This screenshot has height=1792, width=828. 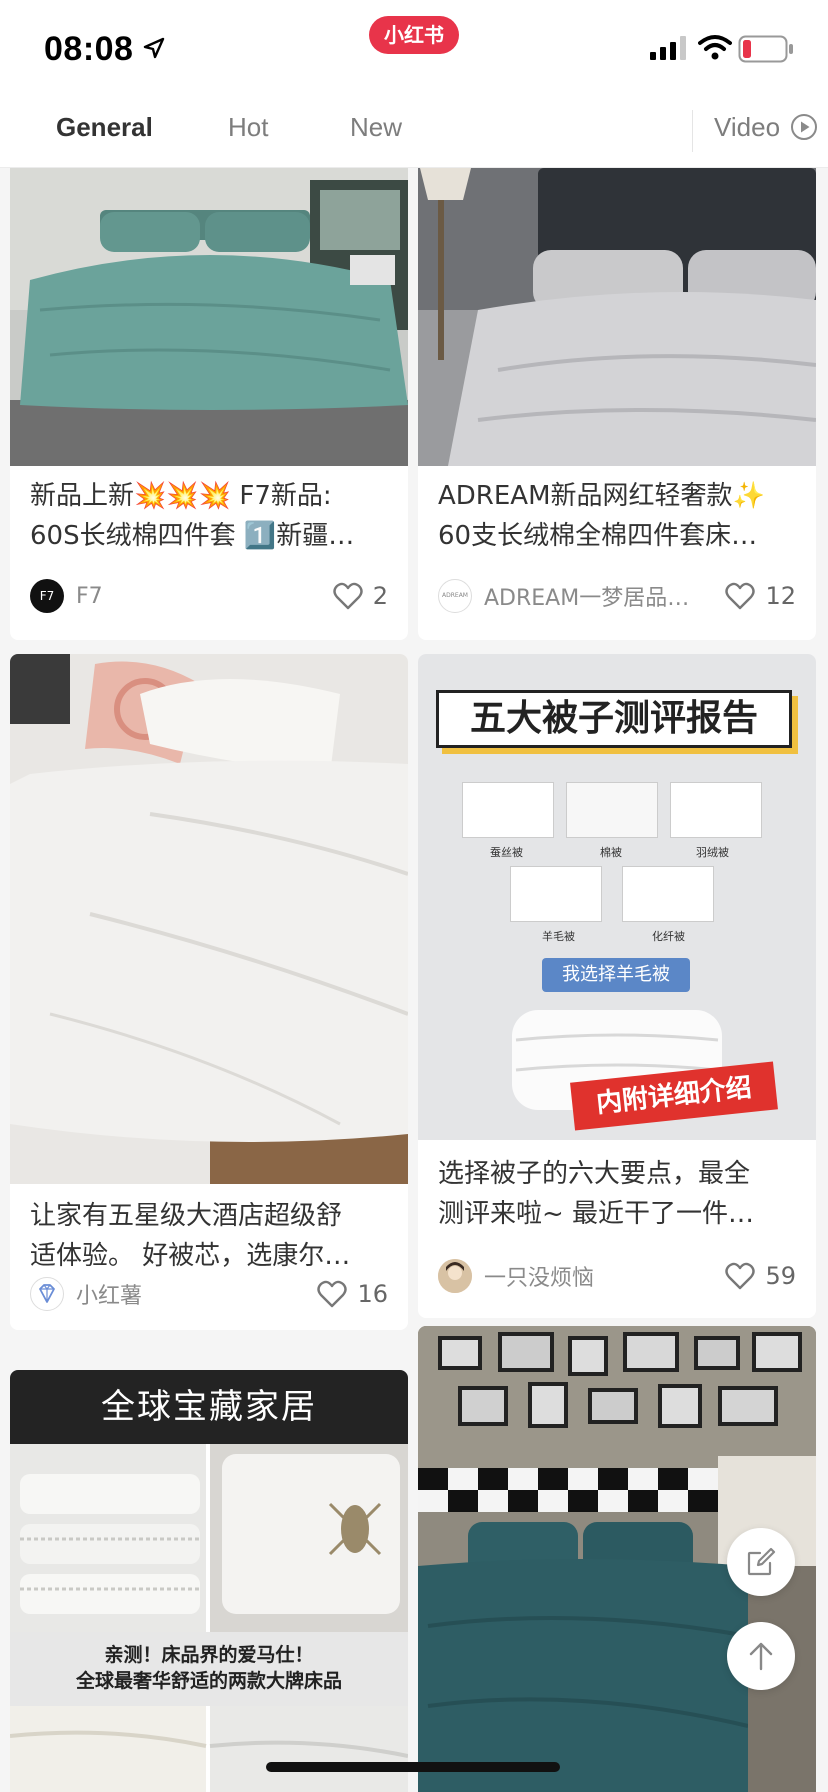 I want to click on like-count: 2, so click(x=380, y=596).